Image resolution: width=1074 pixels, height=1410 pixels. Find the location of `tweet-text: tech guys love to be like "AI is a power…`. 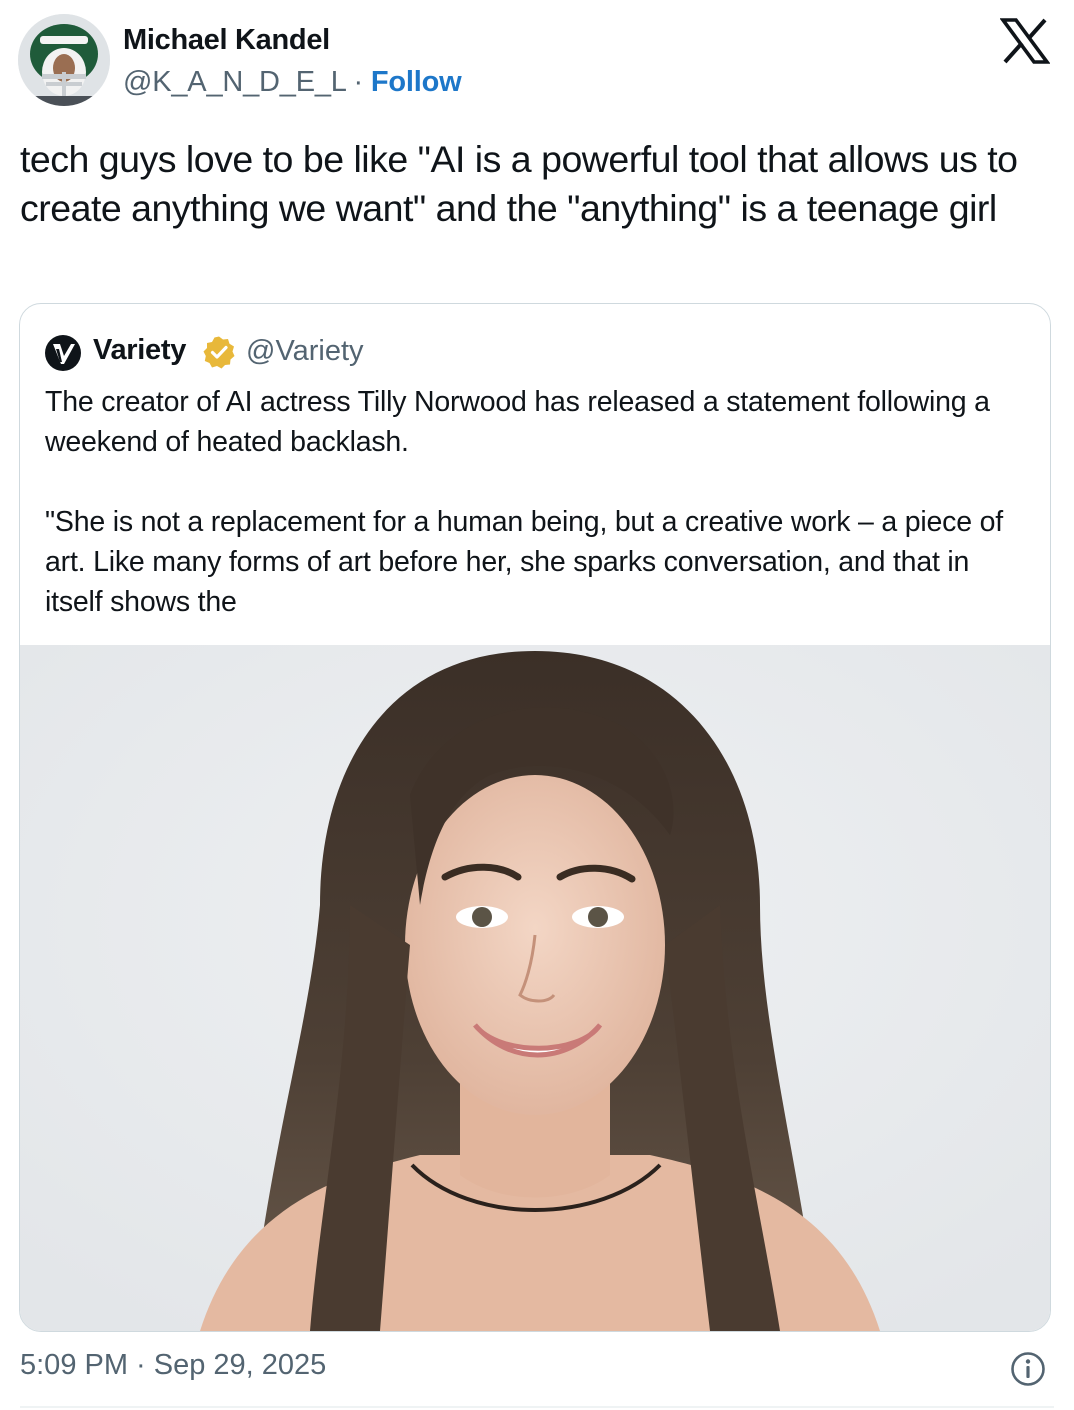

tweet-text: tech guys love to be like "AI is a power… is located at coordinates (519, 183).